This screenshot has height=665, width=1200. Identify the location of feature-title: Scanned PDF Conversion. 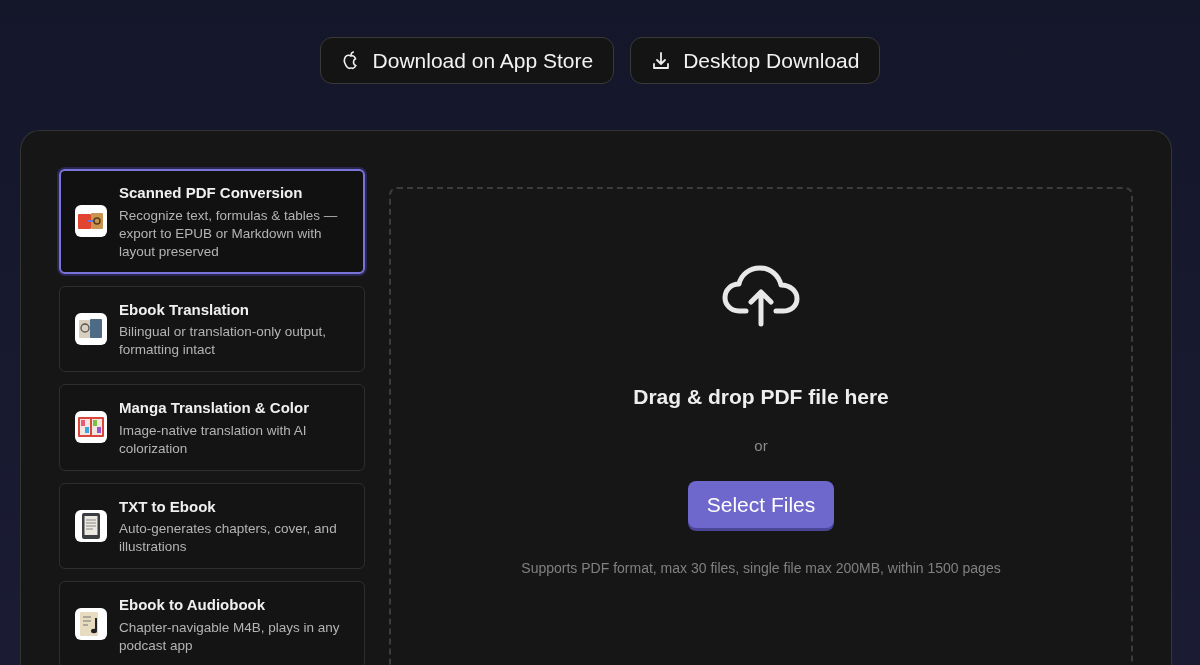
(211, 193).